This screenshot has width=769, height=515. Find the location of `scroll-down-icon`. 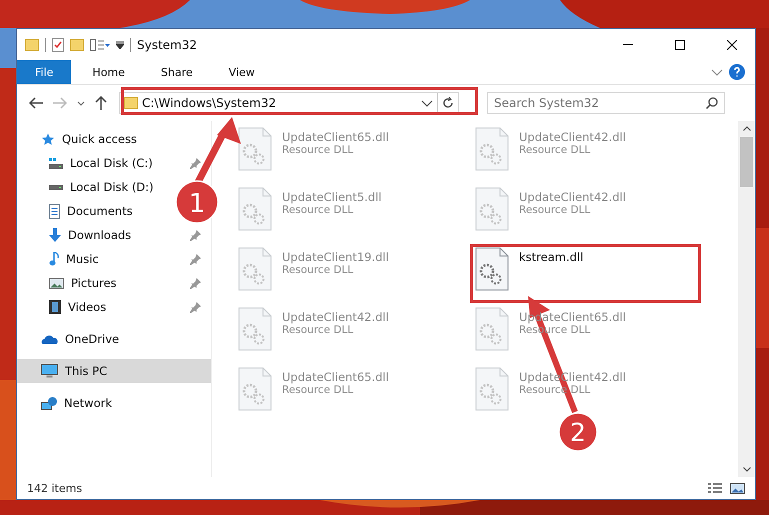

scroll-down-icon is located at coordinates (746, 469).